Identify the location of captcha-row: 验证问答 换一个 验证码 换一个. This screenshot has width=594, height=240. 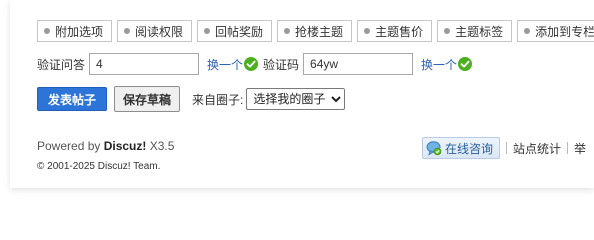
(255, 64).